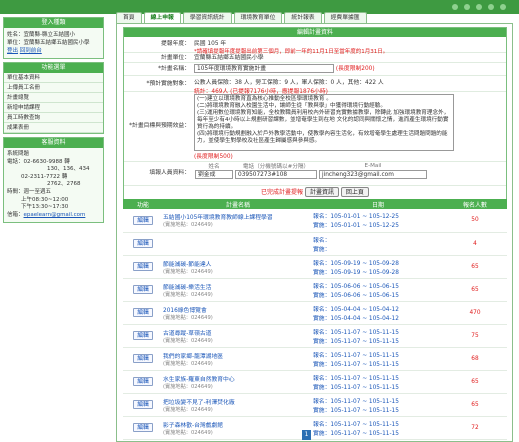  What do you see at coordinates (282, 192) in the screenshot?
I see `completed-note: 已完成計畫提報` at bounding box center [282, 192].